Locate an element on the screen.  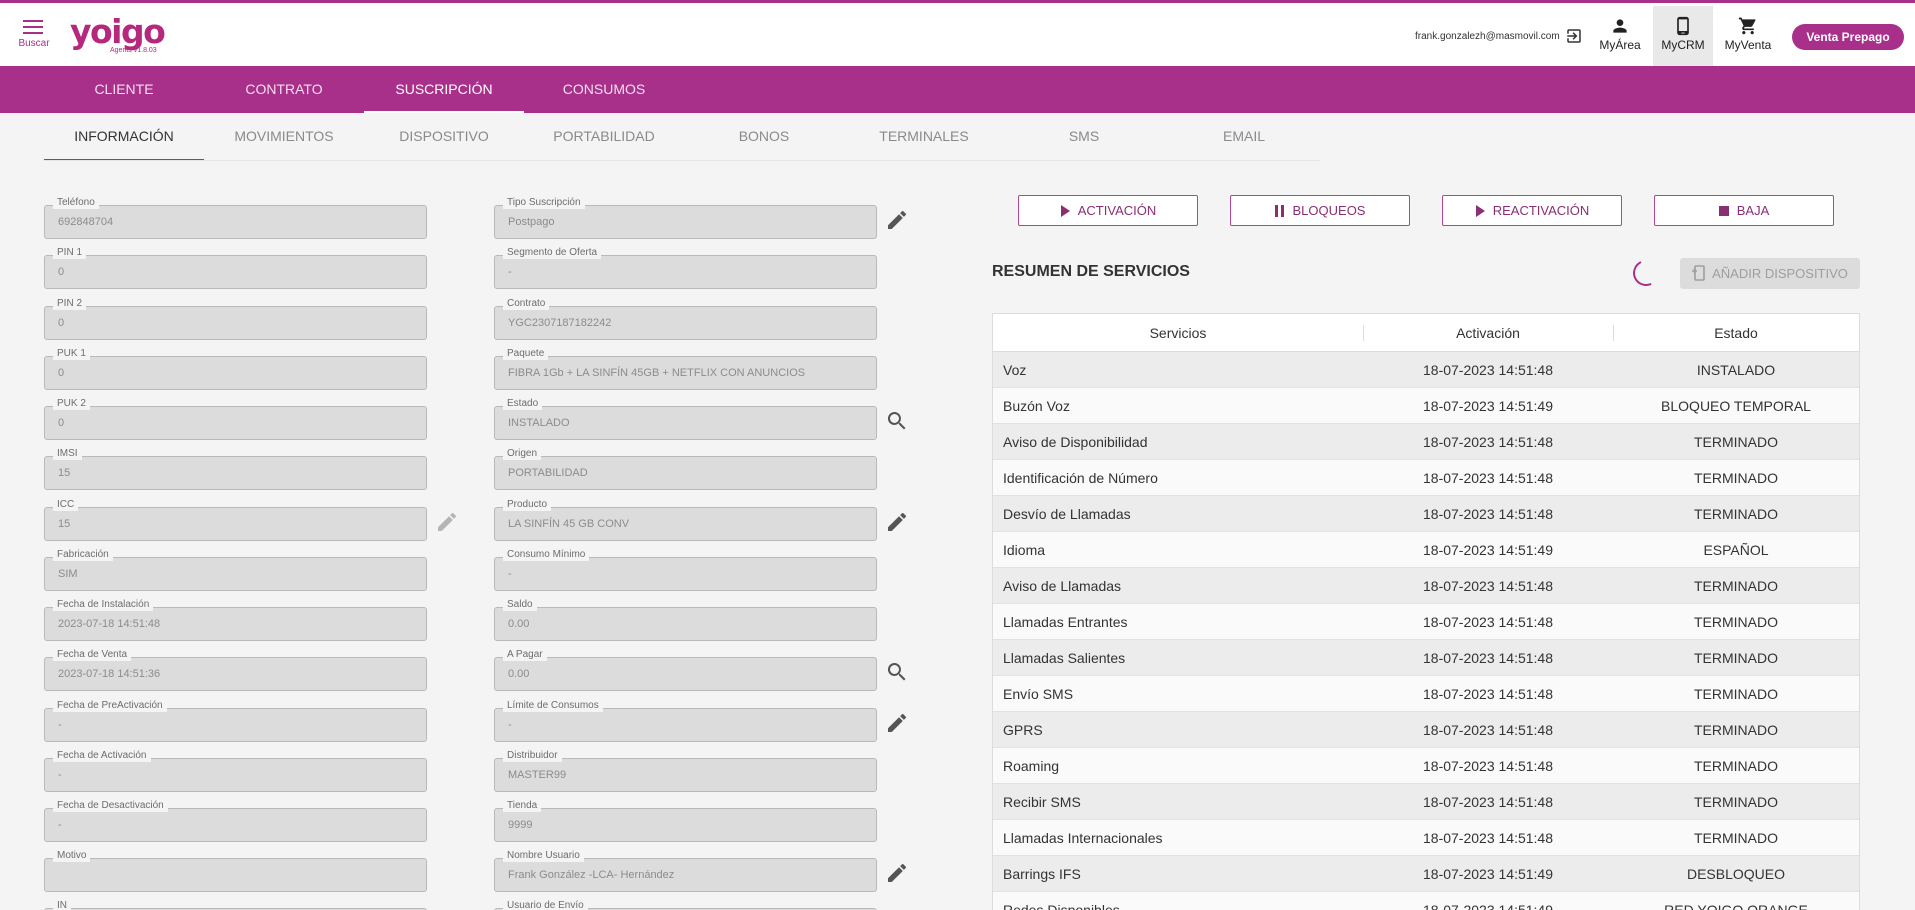
subtab-terminales: TERMINALES is located at coordinates (924, 137).